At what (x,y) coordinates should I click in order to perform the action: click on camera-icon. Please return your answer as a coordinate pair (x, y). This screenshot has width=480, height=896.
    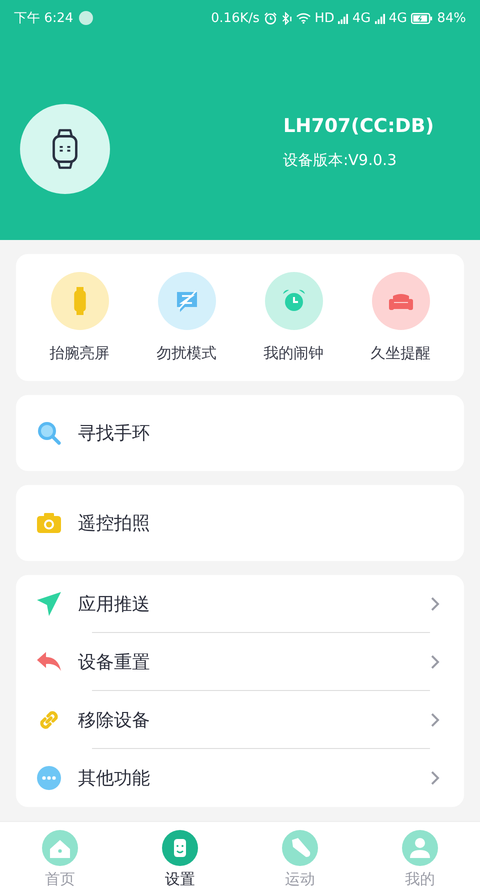
    Looking at the image, I should click on (49, 523).